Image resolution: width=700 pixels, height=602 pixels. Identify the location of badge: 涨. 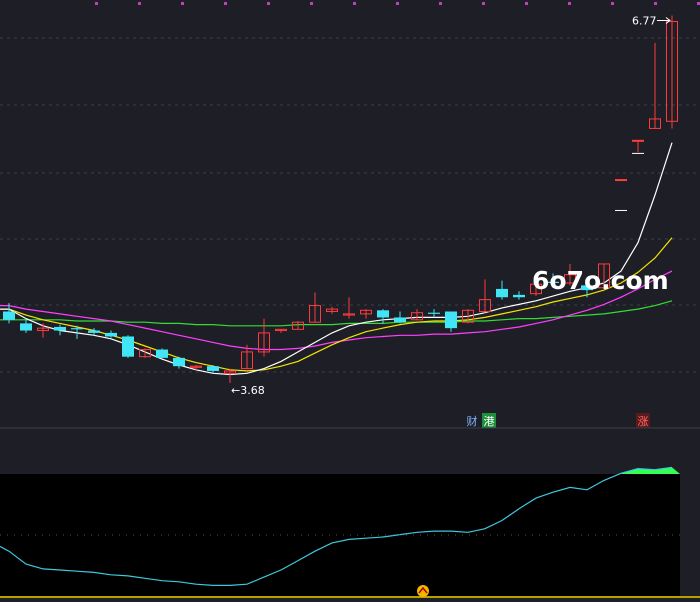
(643, 420).